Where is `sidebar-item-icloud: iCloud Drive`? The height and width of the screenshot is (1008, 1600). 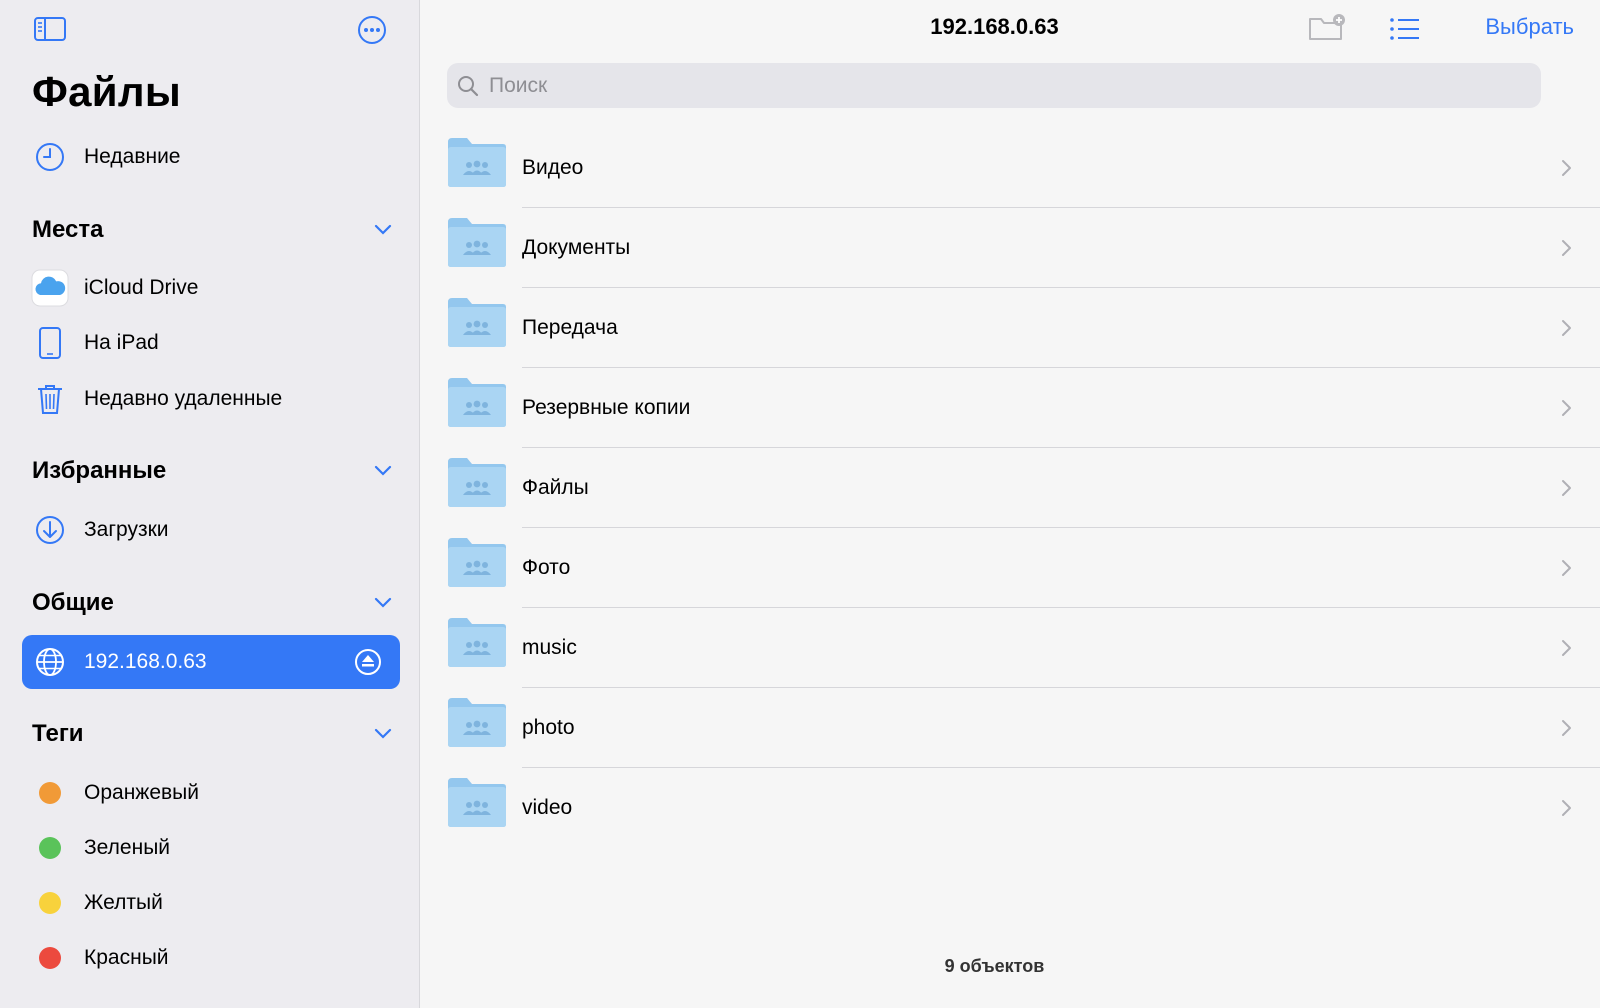
sidebar-item-icloud: iCloud Drive is located at coordinates (211, 288).